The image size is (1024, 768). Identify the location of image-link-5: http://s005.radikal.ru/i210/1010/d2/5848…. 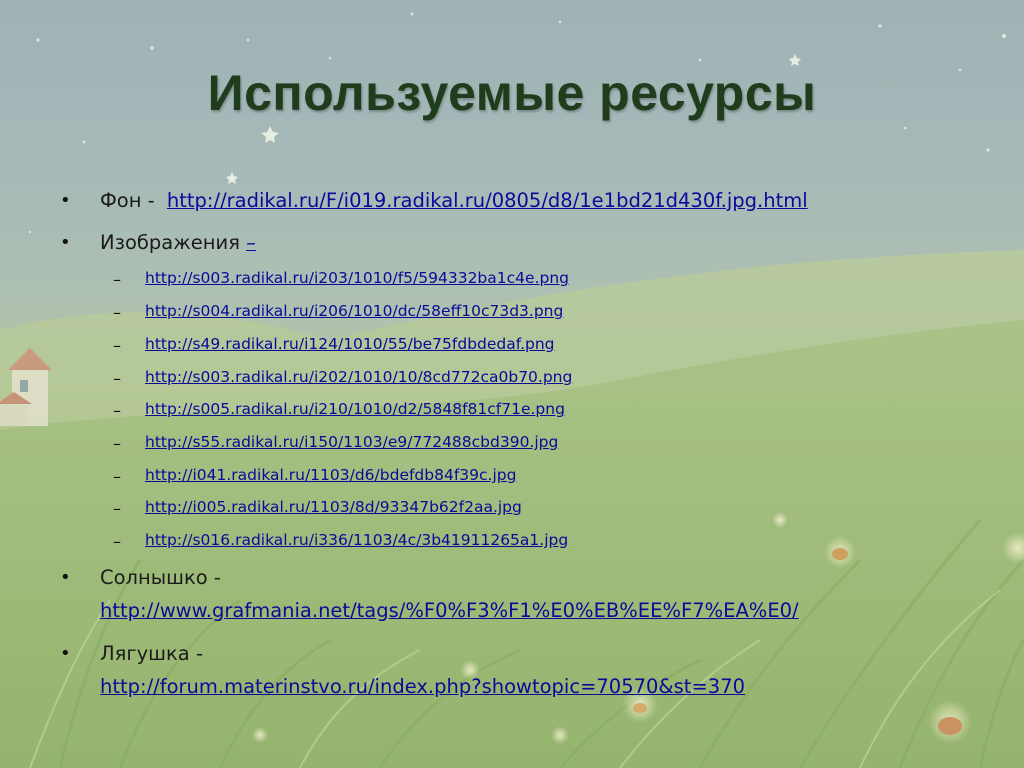
(355, 409).